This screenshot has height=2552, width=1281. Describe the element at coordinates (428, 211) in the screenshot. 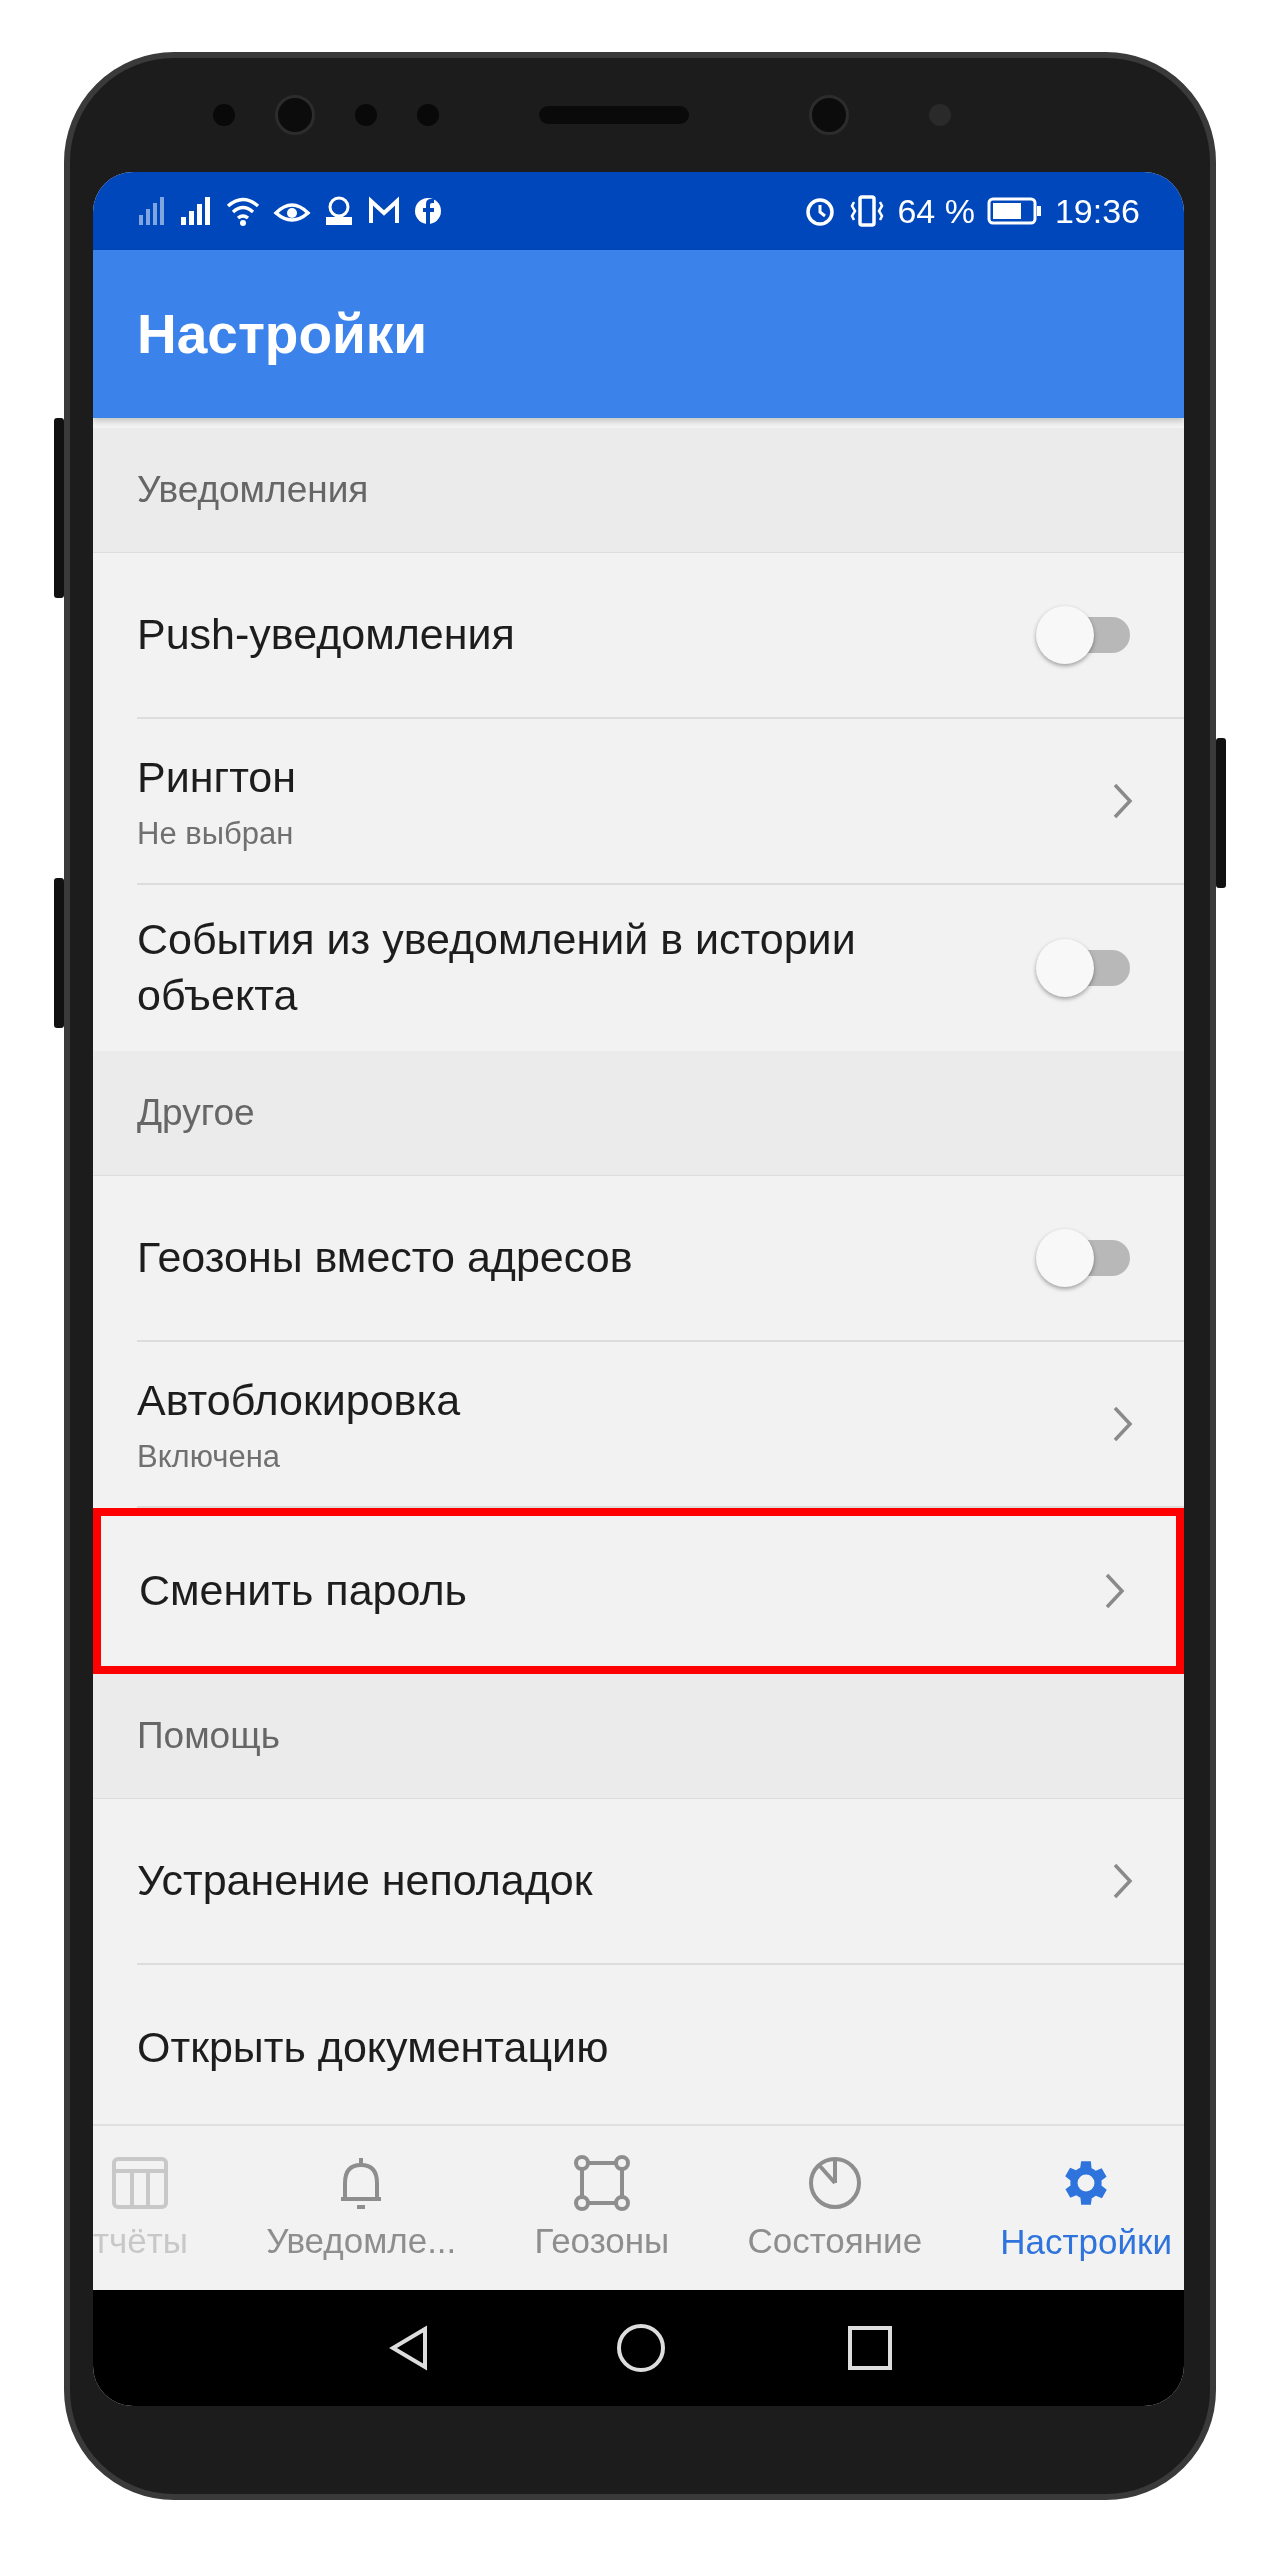

I see `facebook-icon` at that location.